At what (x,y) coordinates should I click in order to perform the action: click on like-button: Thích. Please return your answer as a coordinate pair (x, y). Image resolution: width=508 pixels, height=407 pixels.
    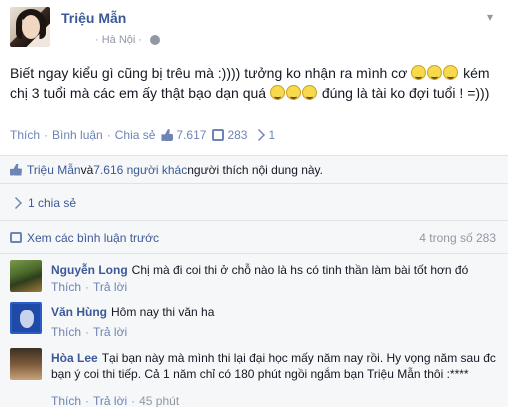
    Looking at the image, I should click on (25, 135).